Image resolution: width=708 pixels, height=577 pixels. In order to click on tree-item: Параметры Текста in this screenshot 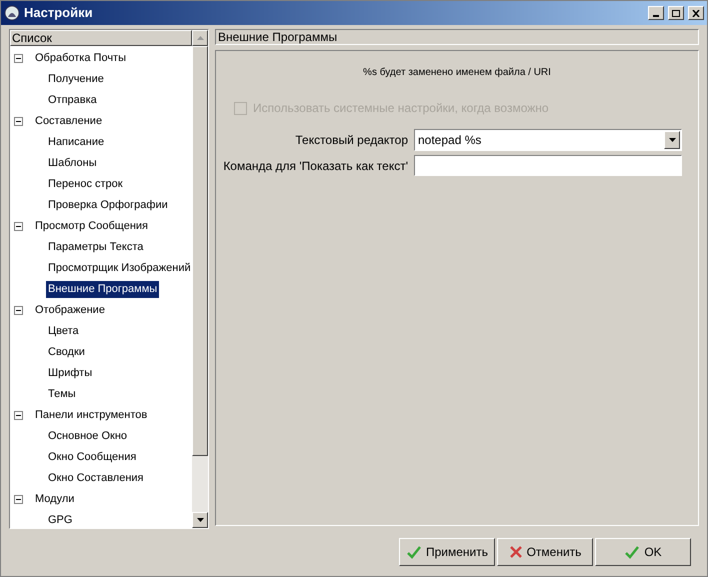, I will do `click(96, 247)`.